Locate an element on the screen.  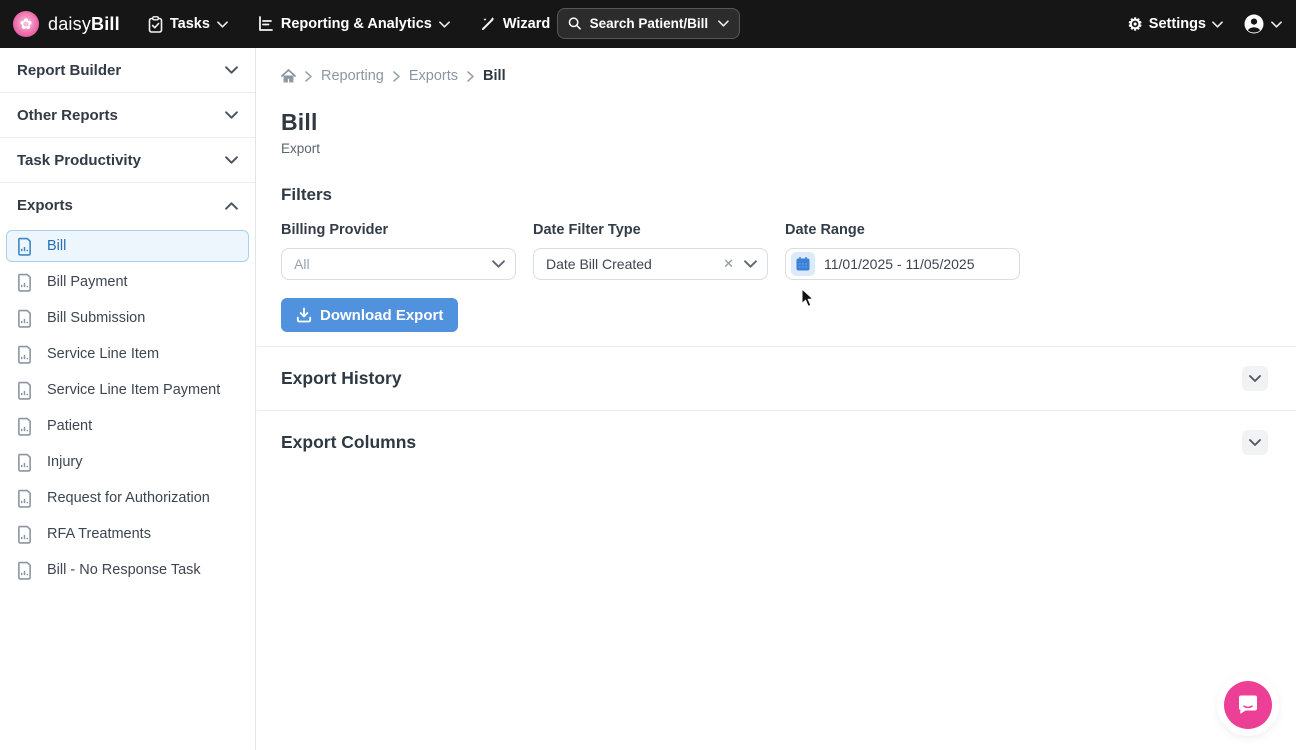
page-subtitle: Export is located at coordinates (301, 148).